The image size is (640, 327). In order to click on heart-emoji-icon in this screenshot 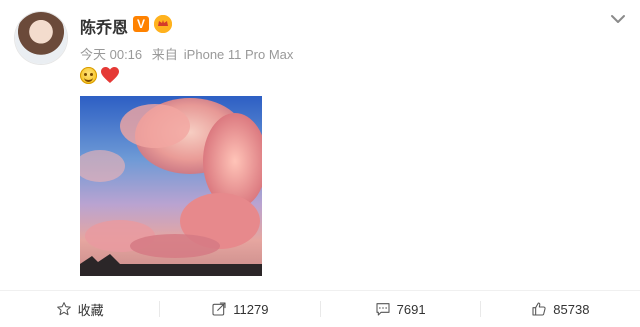, I will do `click(110, 75)`.